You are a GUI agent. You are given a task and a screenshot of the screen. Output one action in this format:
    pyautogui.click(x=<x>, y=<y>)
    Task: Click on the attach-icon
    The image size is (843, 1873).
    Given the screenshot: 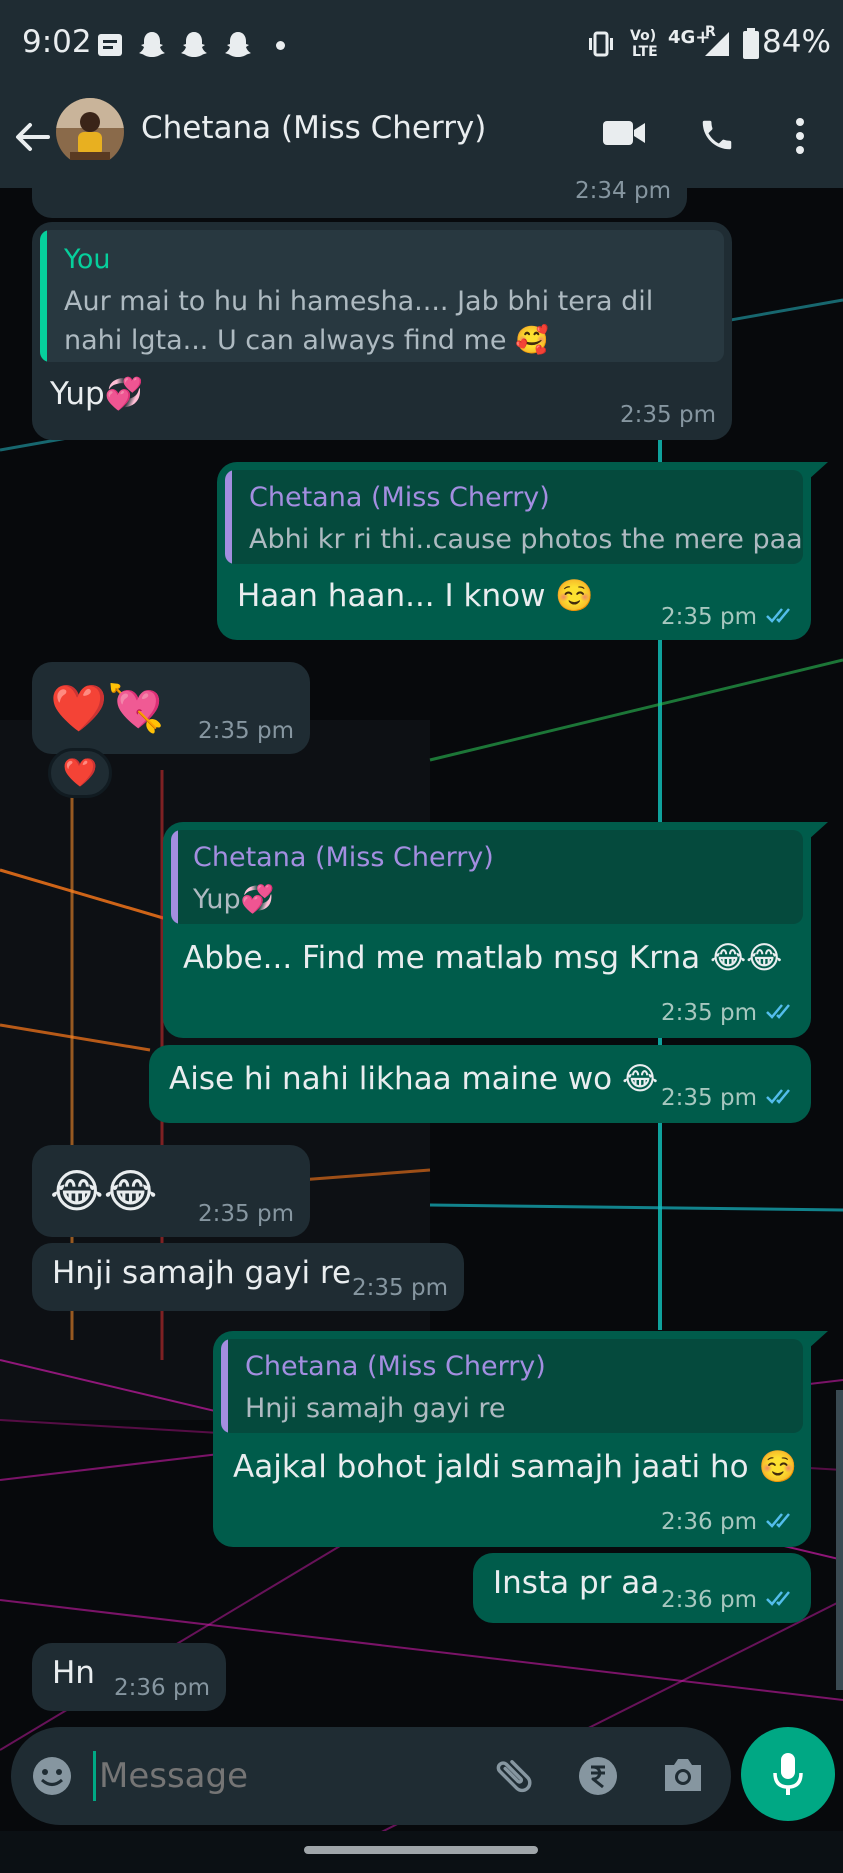 What is the action you would take?
    pyautogui.click(x=514, y=1776)
    